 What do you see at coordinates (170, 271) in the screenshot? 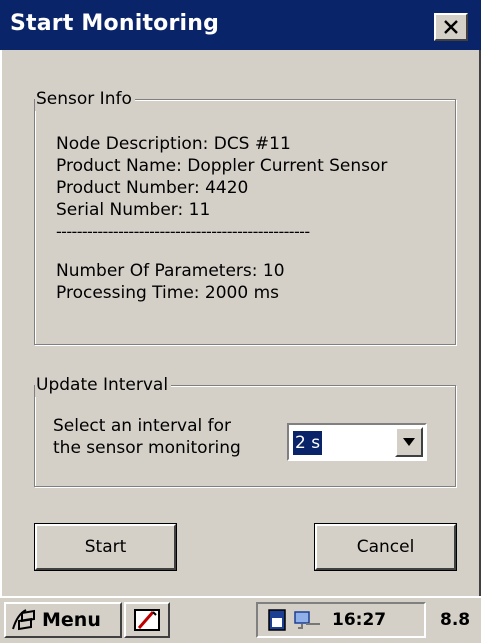
I see `num-parameters-text: Number Of Parameters: 10` at bounding box center [170, 271].